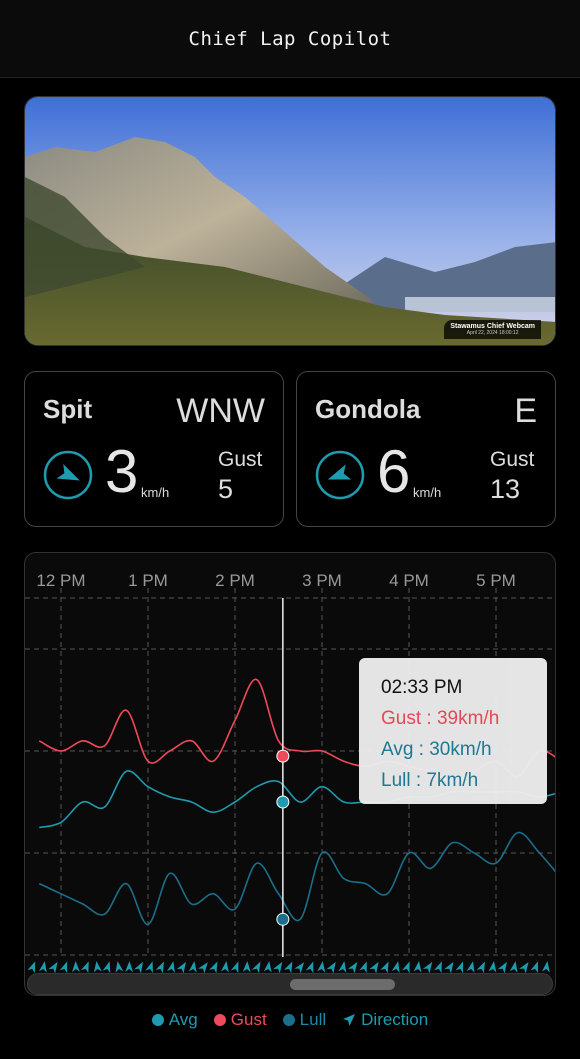 This screenshot has height=1059, width=580. I want to click on tooltip-lull: Lull : 7km/h, so click(430, 780).